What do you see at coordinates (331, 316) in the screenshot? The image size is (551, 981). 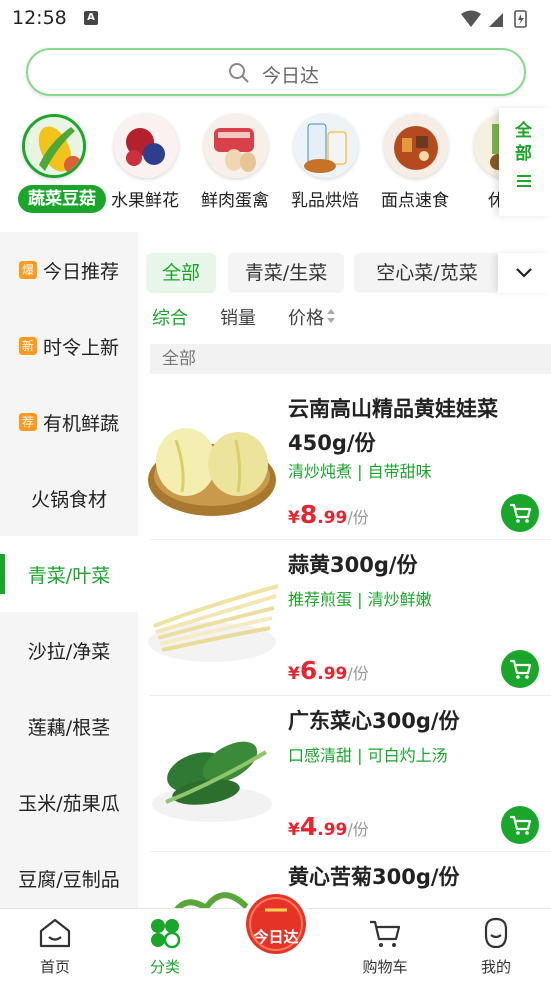 I see `sort-arrows-icon` at bounding box center [331, 316].